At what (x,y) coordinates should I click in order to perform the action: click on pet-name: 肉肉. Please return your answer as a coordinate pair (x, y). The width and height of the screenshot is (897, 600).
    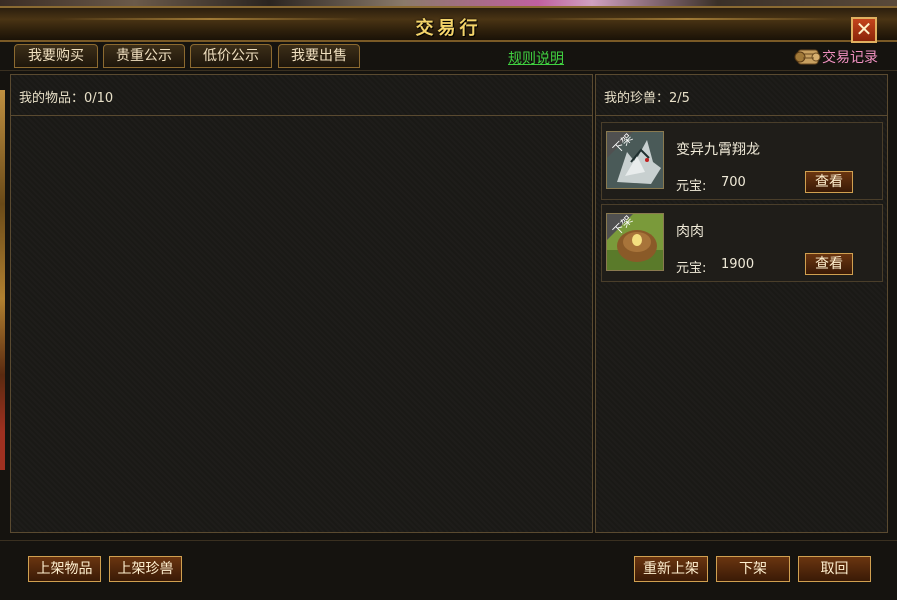
    Looking at the image, I should click on (690, 232).